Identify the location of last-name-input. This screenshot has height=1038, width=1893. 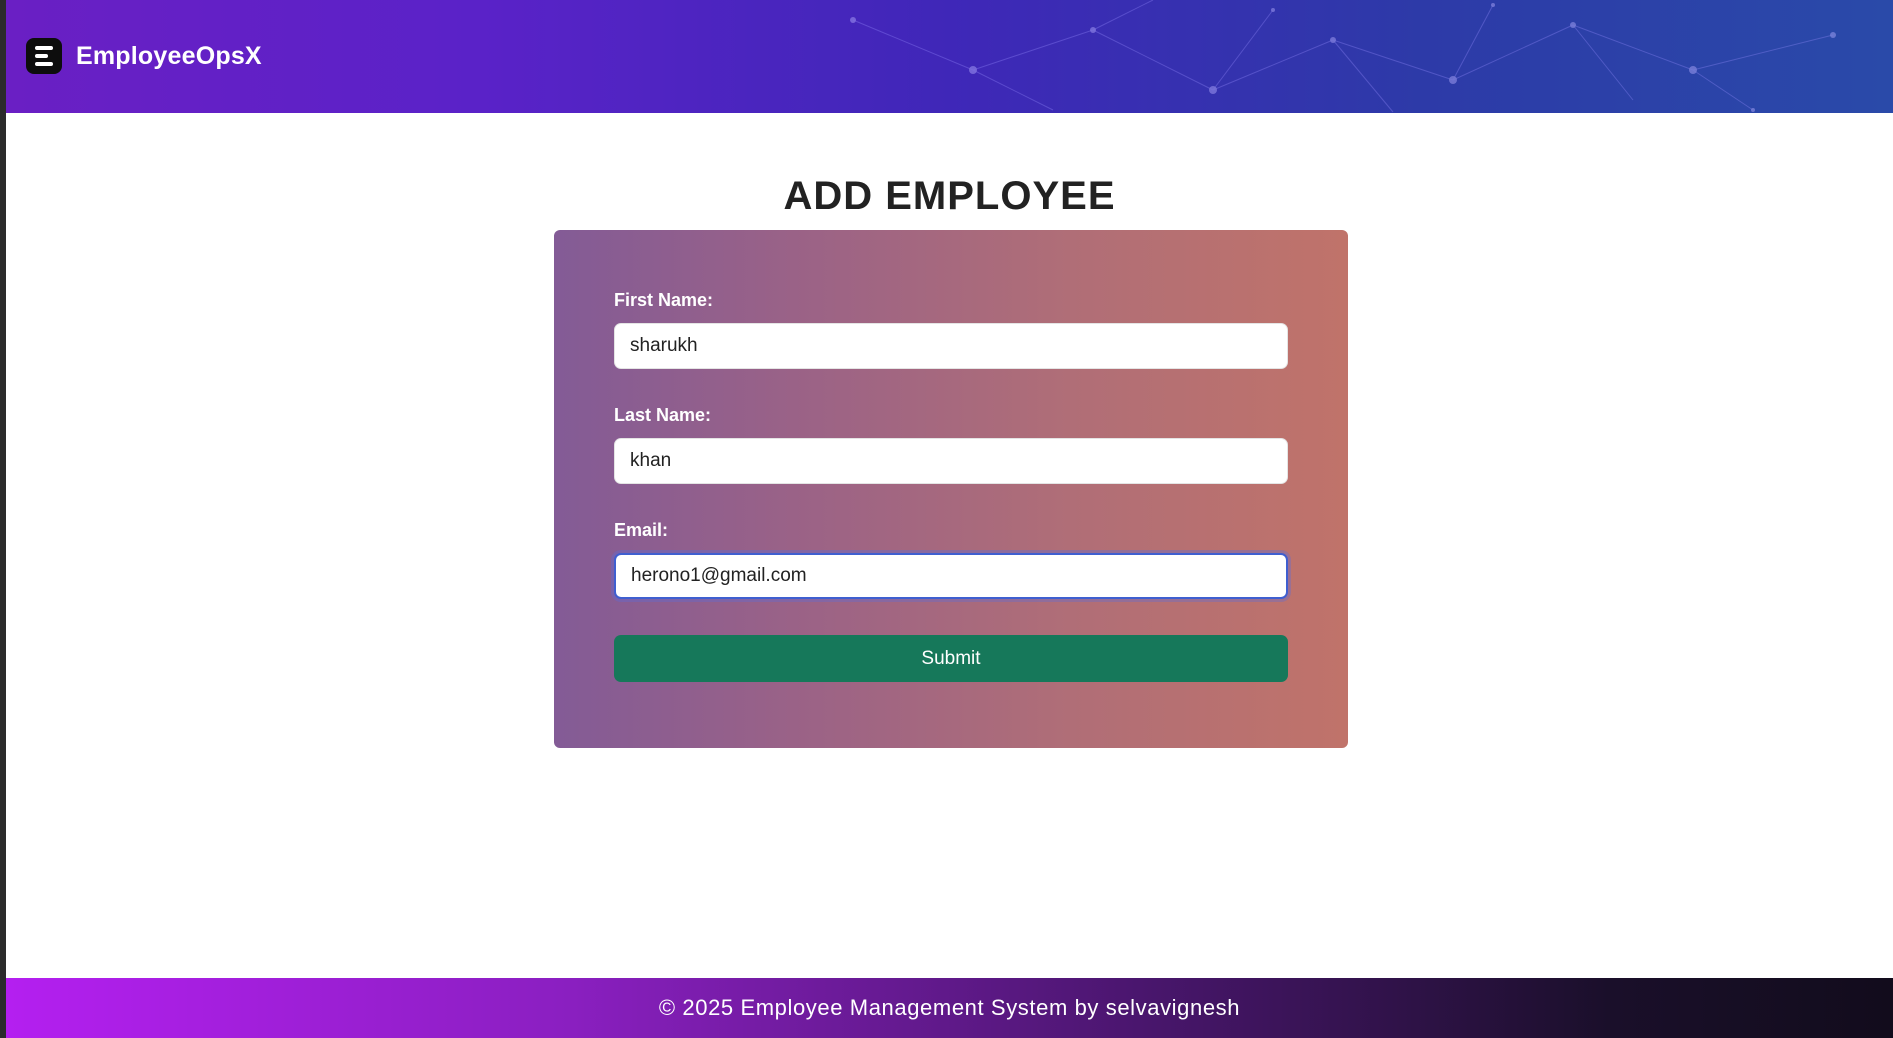
(951, 461).